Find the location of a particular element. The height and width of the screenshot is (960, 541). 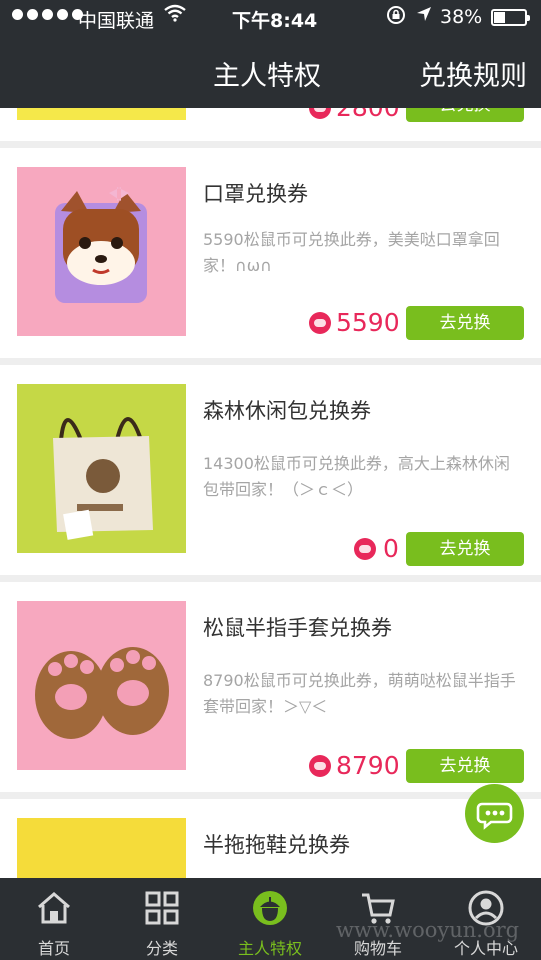

product-title: 半拖拖鞋兑换券 is located at coordinates (276, 845).